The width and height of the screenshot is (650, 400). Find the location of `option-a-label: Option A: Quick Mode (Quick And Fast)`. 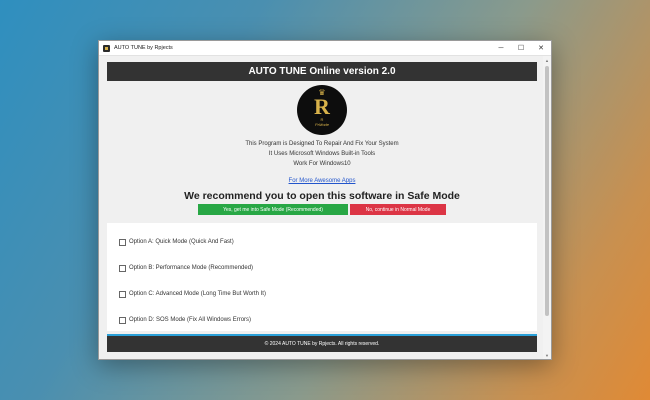

option-a-label: Option A: Quick Mode (Quick And Fast) is located at coordinates (181, 242).